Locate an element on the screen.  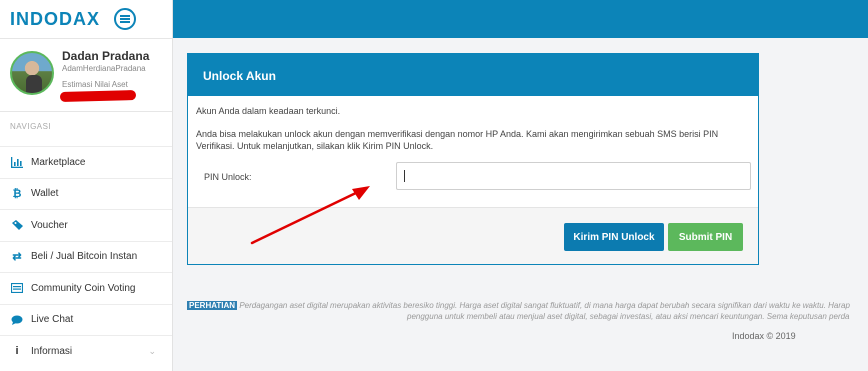
sidebar-item-label: Live Chat is located at coordinates (52, 320).